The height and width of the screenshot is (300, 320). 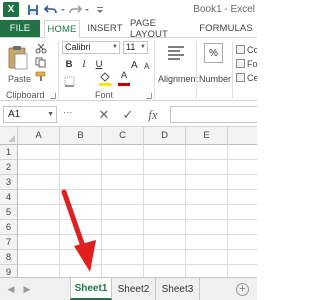 What do you see at coordinates (68, 112) in the screenshot?
I see `formula-bar-grip-icon: ⋮` at bounding box center [68, 112].